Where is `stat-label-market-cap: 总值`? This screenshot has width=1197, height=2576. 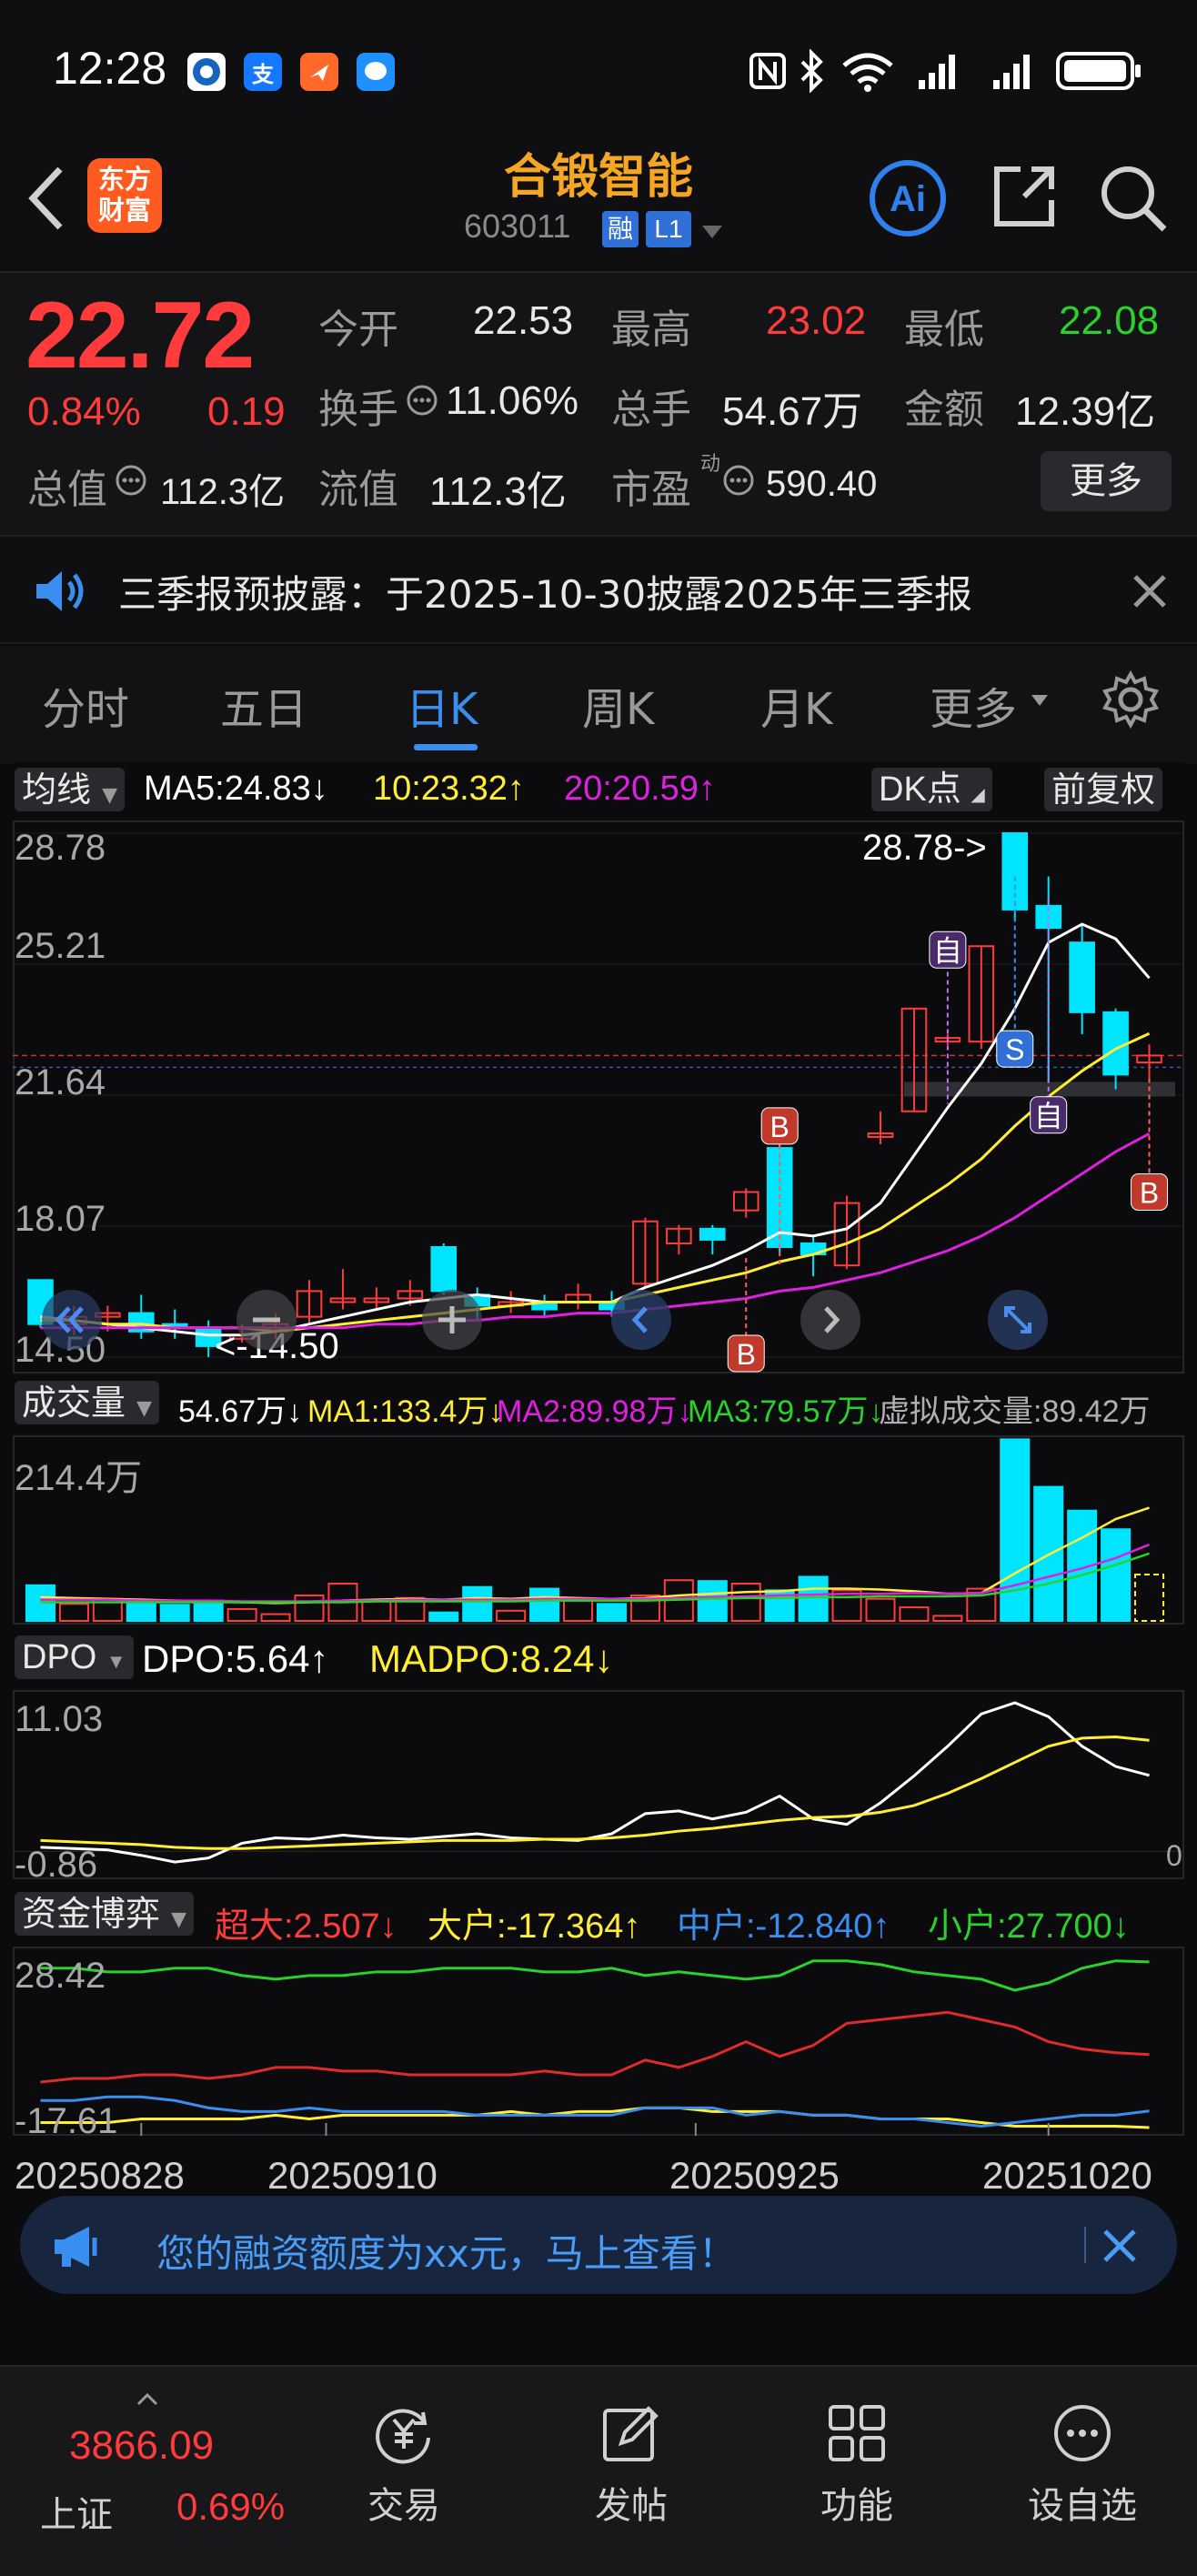 stat-label-market-cap: 总值 is located at coordinates (67, 490).